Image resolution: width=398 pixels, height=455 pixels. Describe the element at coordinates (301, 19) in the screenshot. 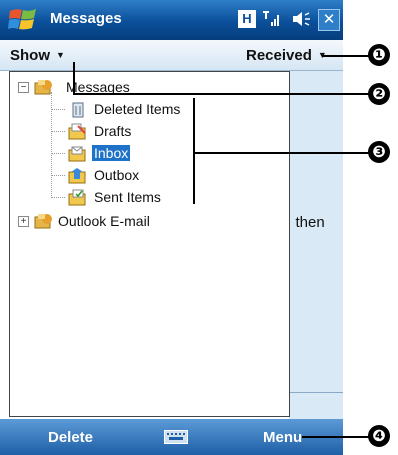

I see `volume-icon` at that location.